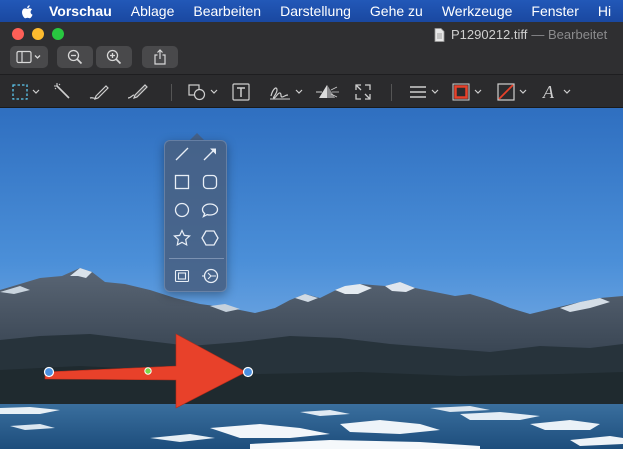  I want to click on text-style-icon: A, so click(548, 92).